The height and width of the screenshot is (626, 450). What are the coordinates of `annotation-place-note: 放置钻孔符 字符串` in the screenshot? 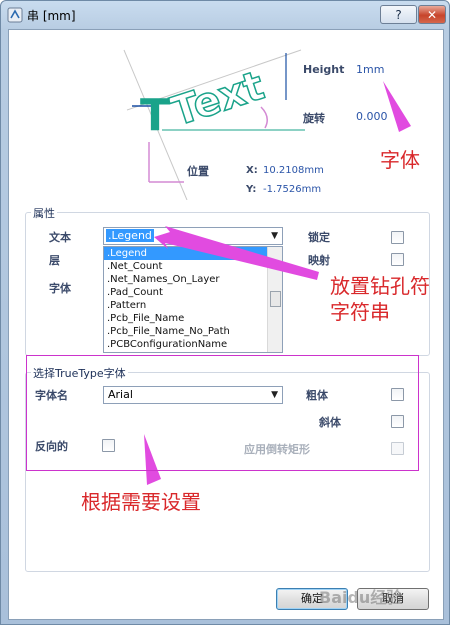 It's located at (380, 299).